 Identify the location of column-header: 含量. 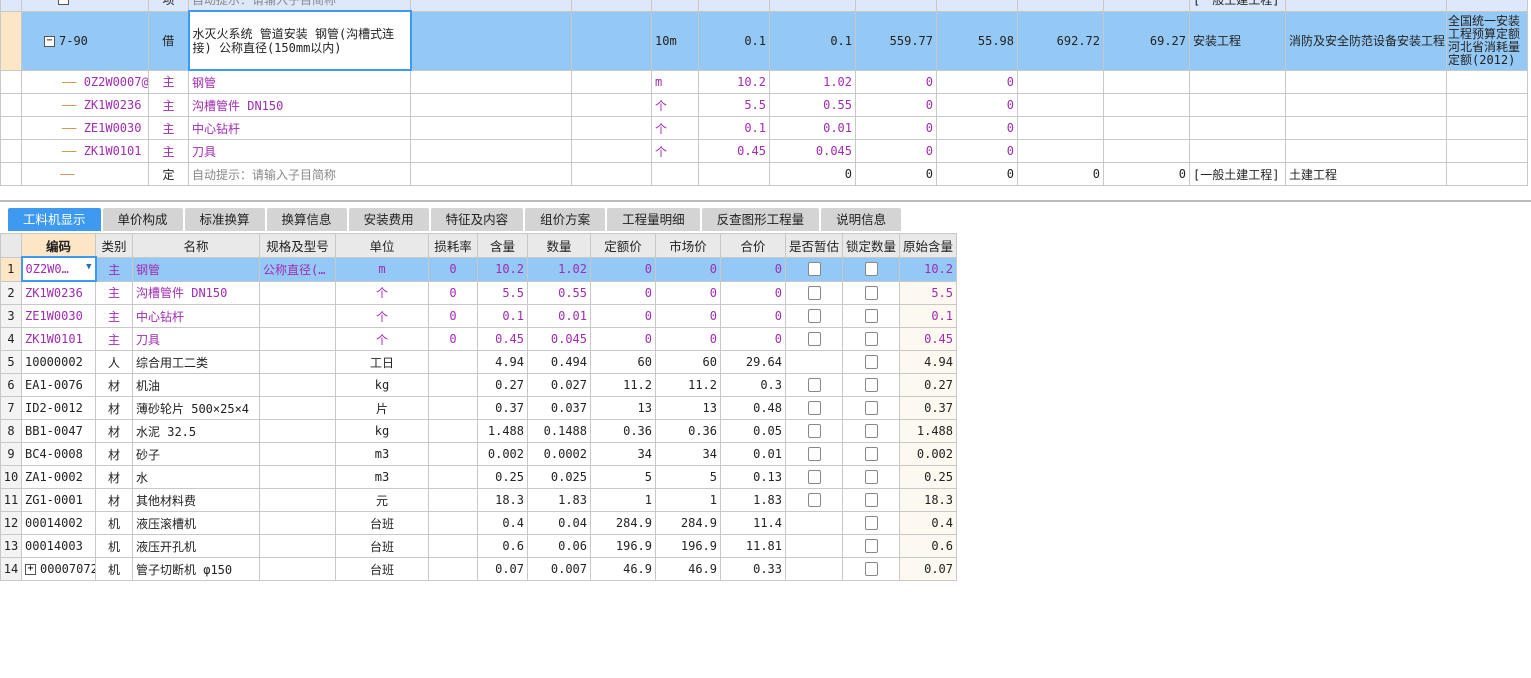
(502, 245).